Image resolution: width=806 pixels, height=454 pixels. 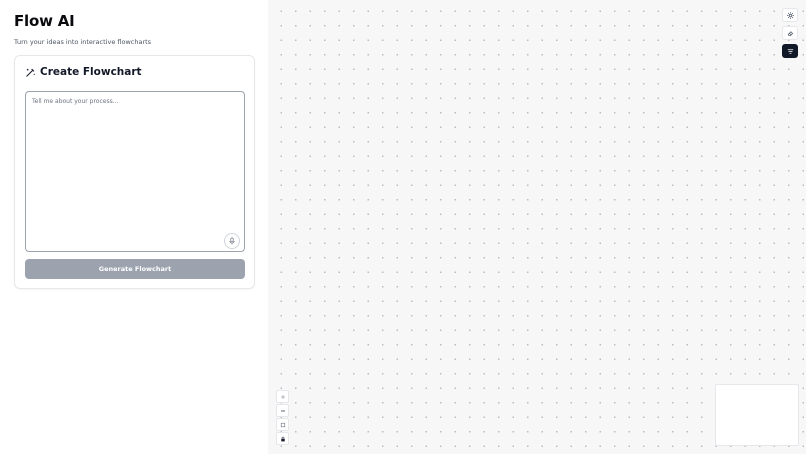 I want to click on minimap, so click(x=757, y=415).